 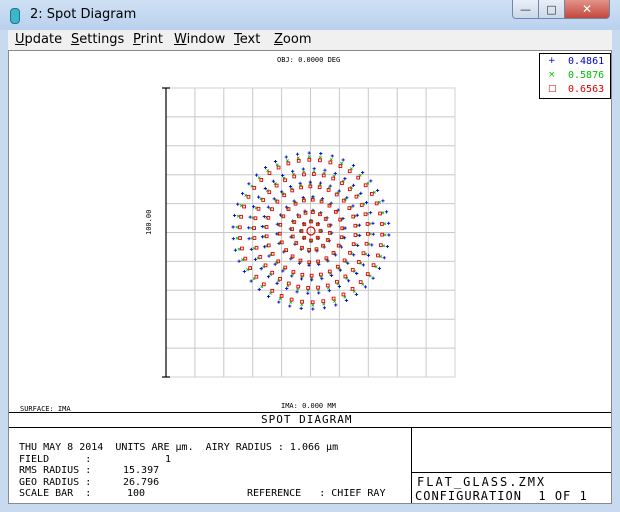 I want to click on menu-text: Text, so click(x=247, y=39).